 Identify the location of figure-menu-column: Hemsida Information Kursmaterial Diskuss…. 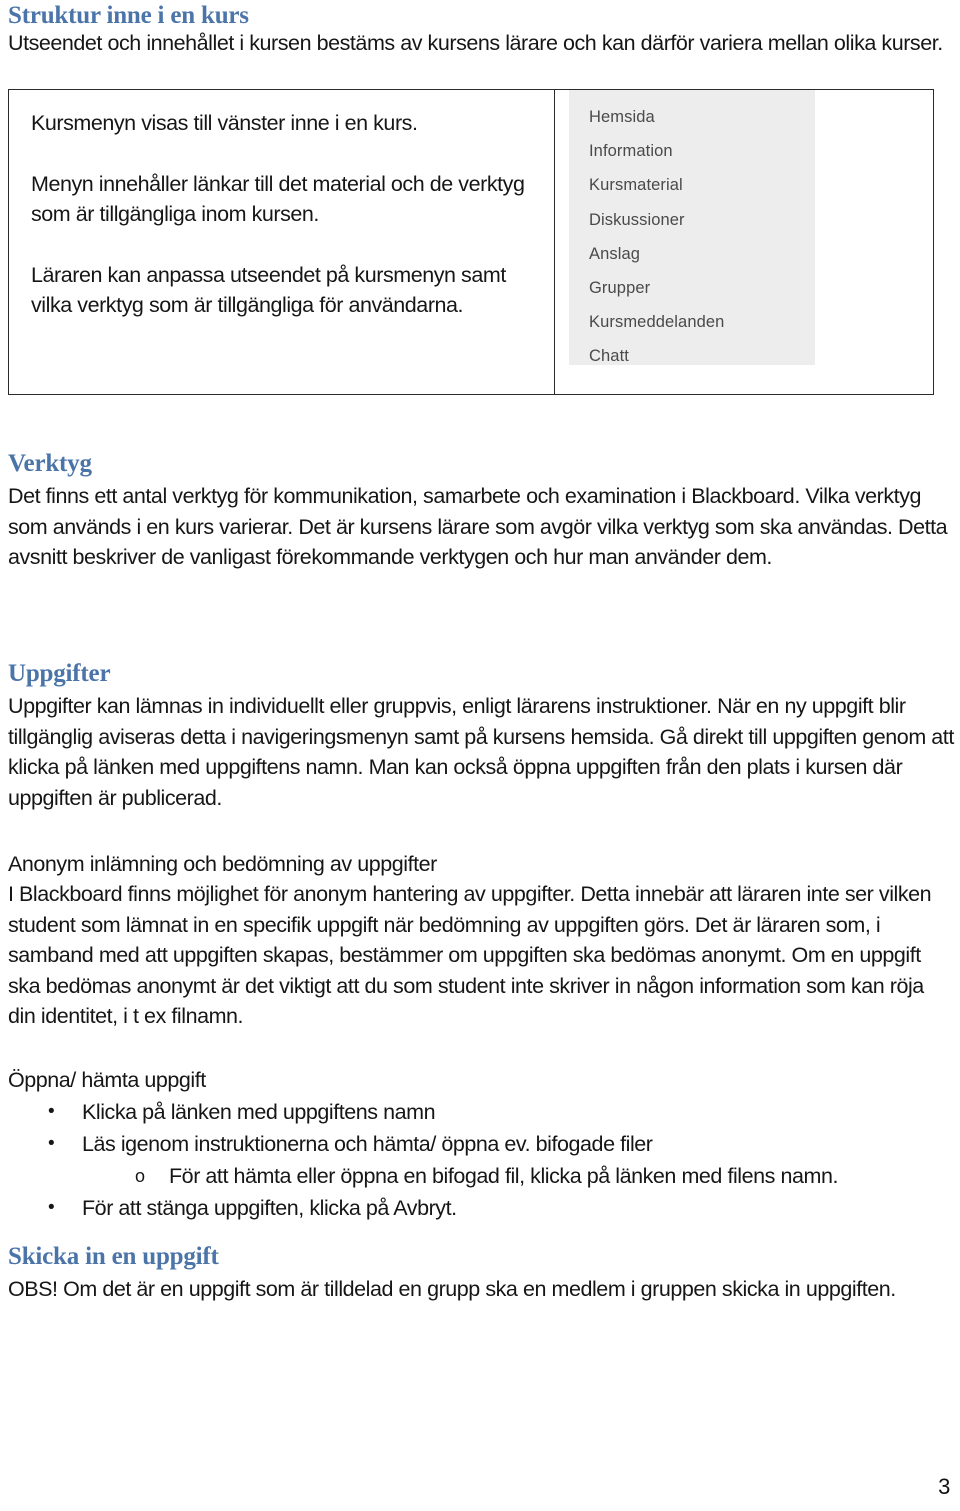
(744, 242).